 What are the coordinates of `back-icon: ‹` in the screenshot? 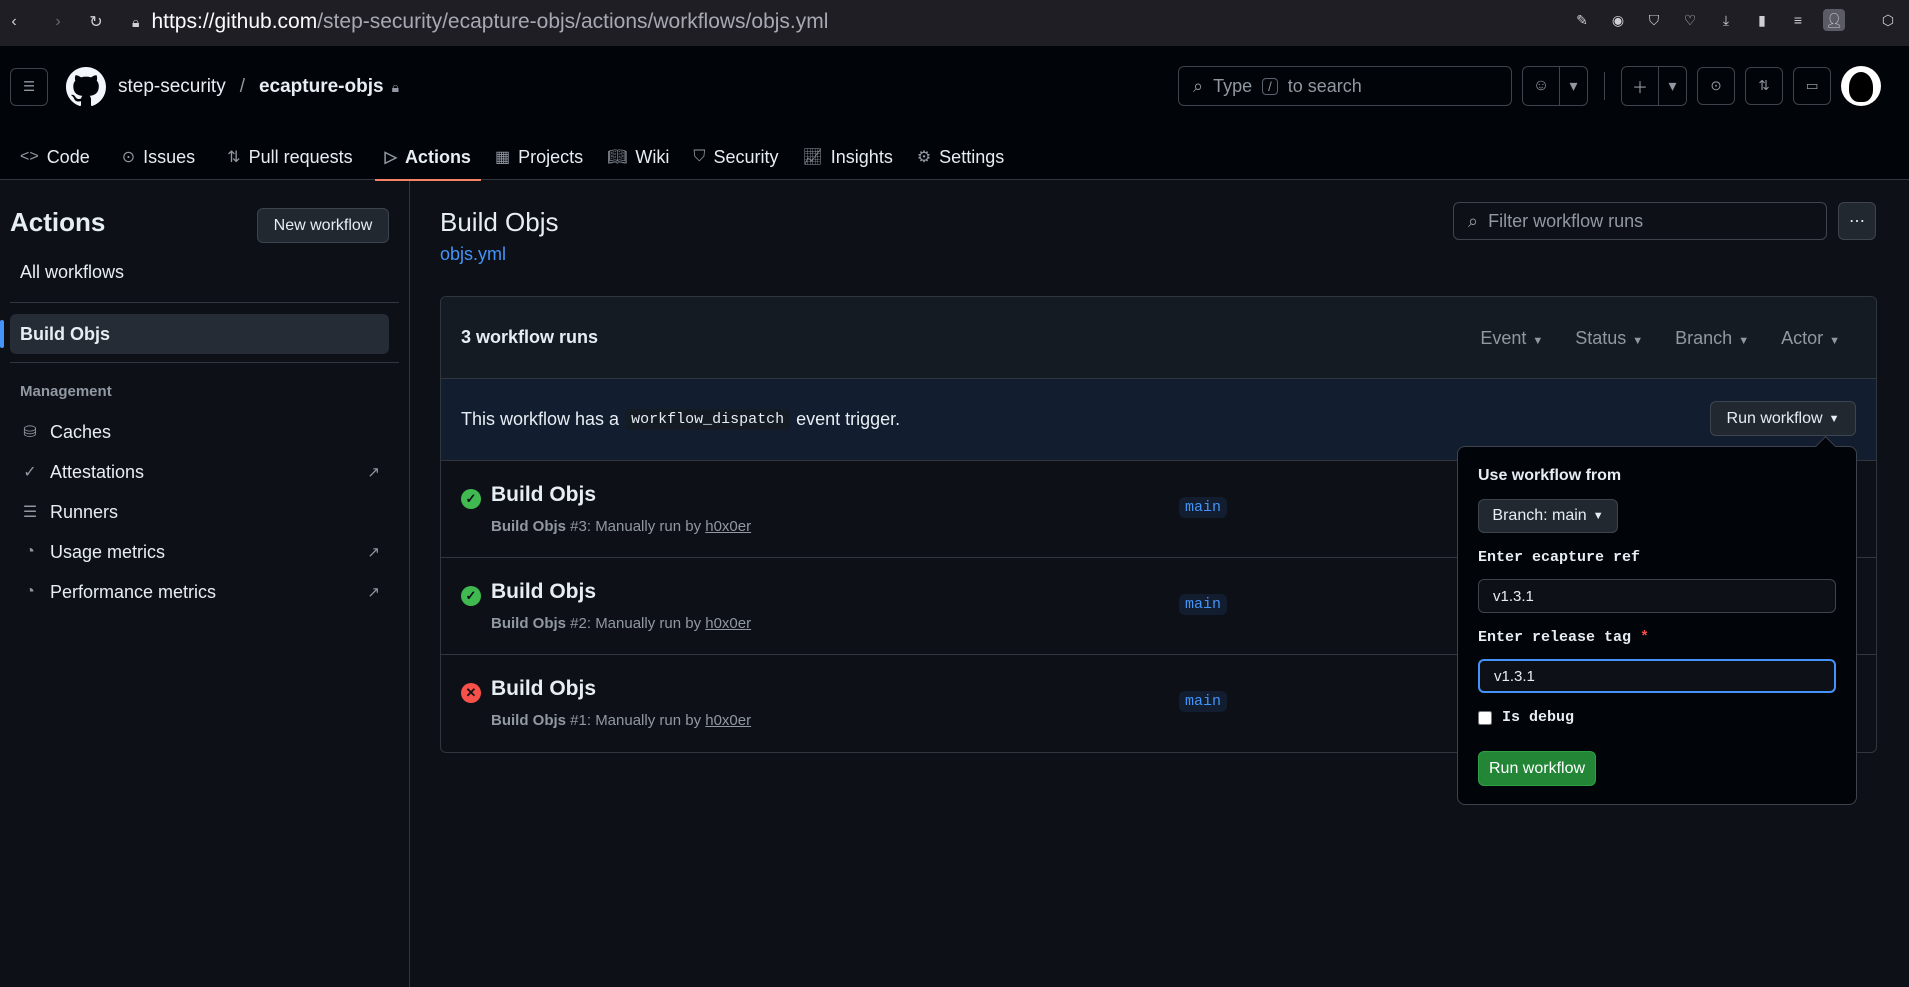 It's located at (14, 22).